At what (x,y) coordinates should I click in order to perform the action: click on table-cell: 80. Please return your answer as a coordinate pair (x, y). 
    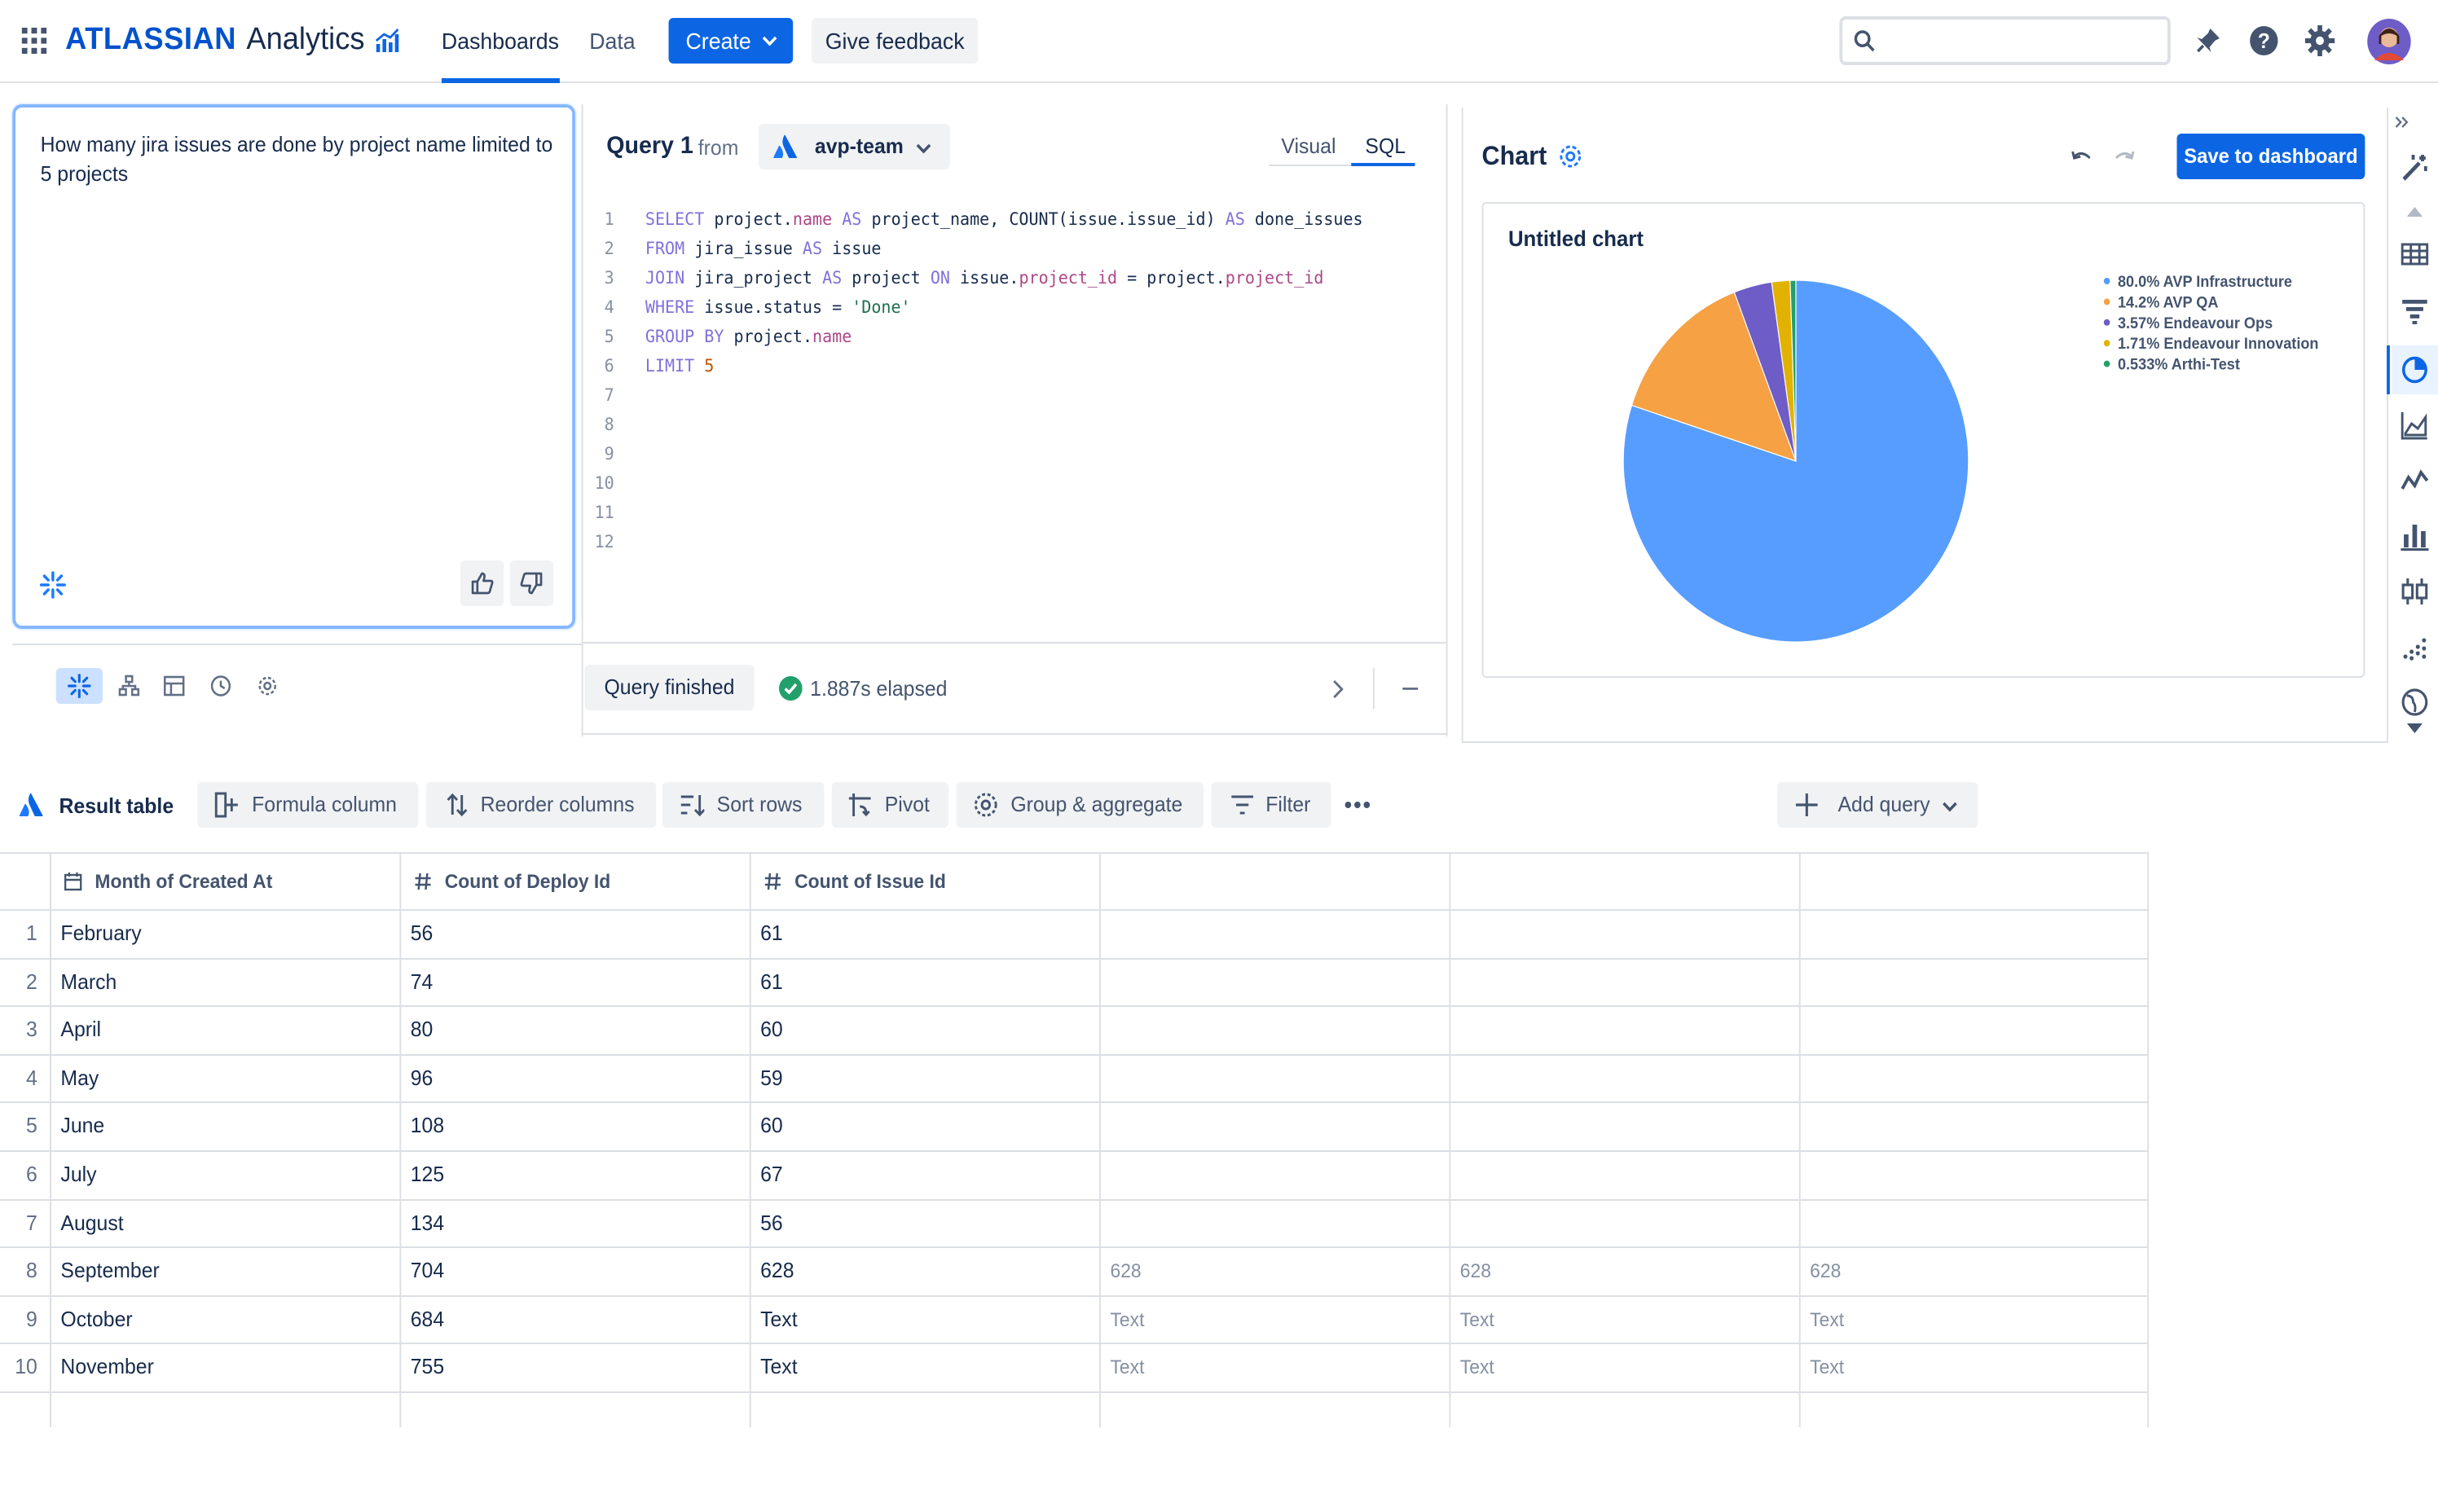
    Looking at the image, I should click on (422, 1029).